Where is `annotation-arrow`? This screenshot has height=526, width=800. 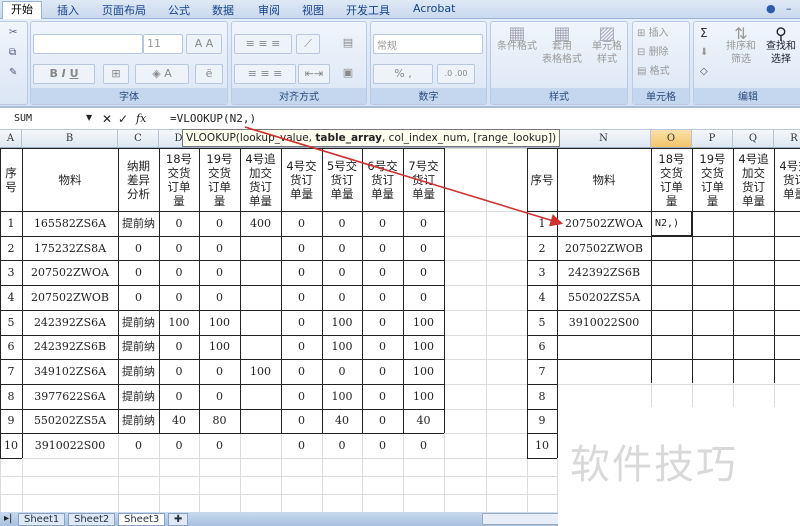 annotation-arrow is located at coordinates (404, 176).